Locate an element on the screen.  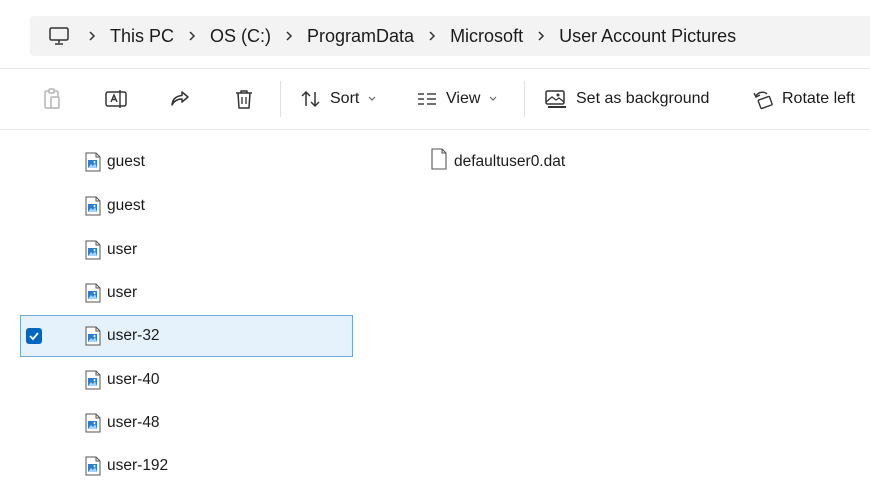
selection-checkbox is located at coordinates (34, 336).